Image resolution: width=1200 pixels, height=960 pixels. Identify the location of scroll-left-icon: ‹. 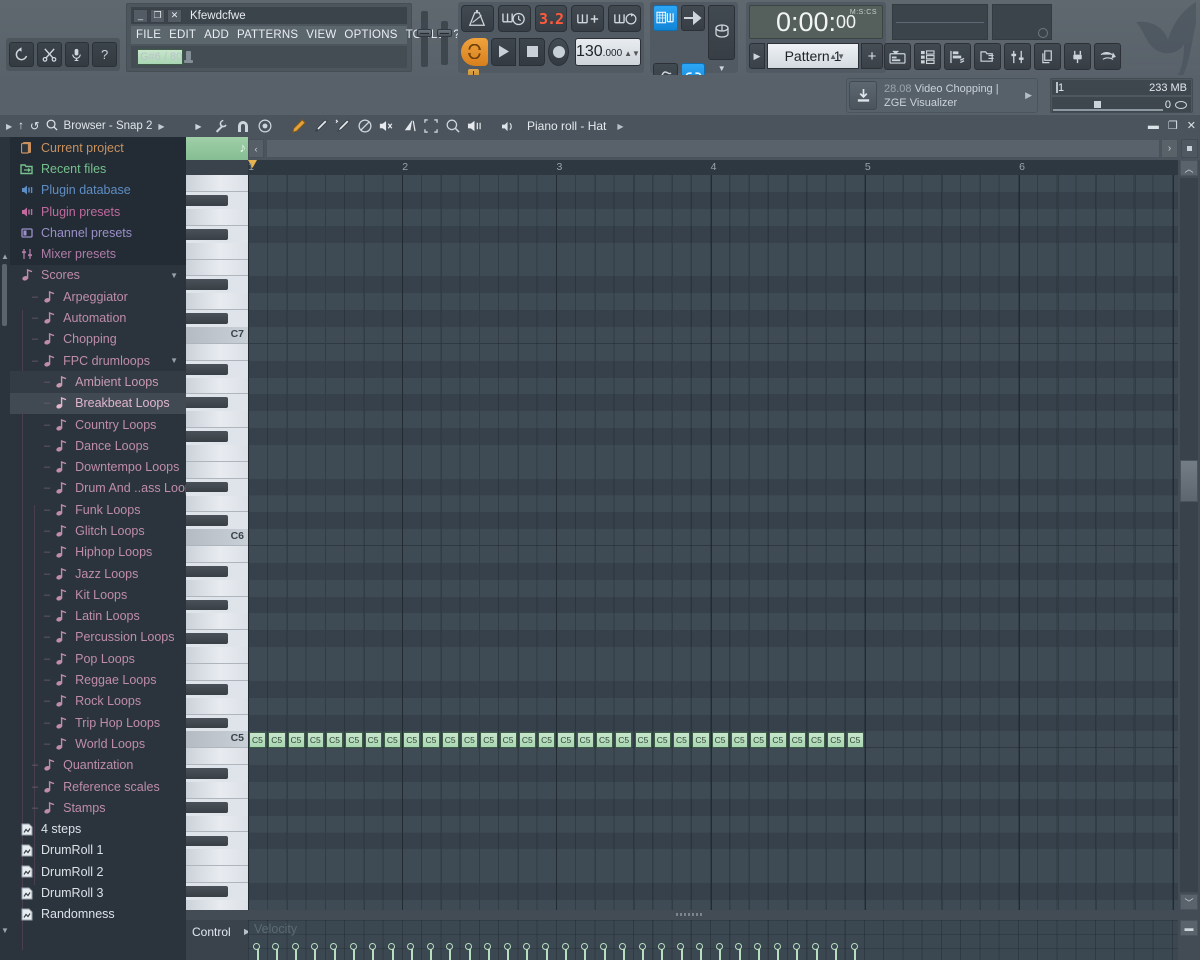
(256, 148).